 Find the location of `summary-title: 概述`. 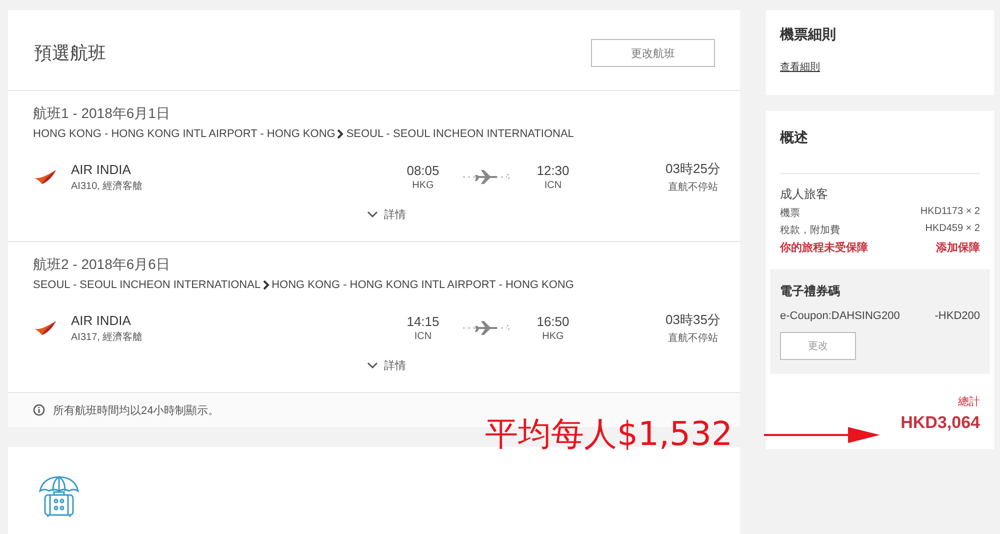

summary-title: 概述 is located at coordinates (794, 138).